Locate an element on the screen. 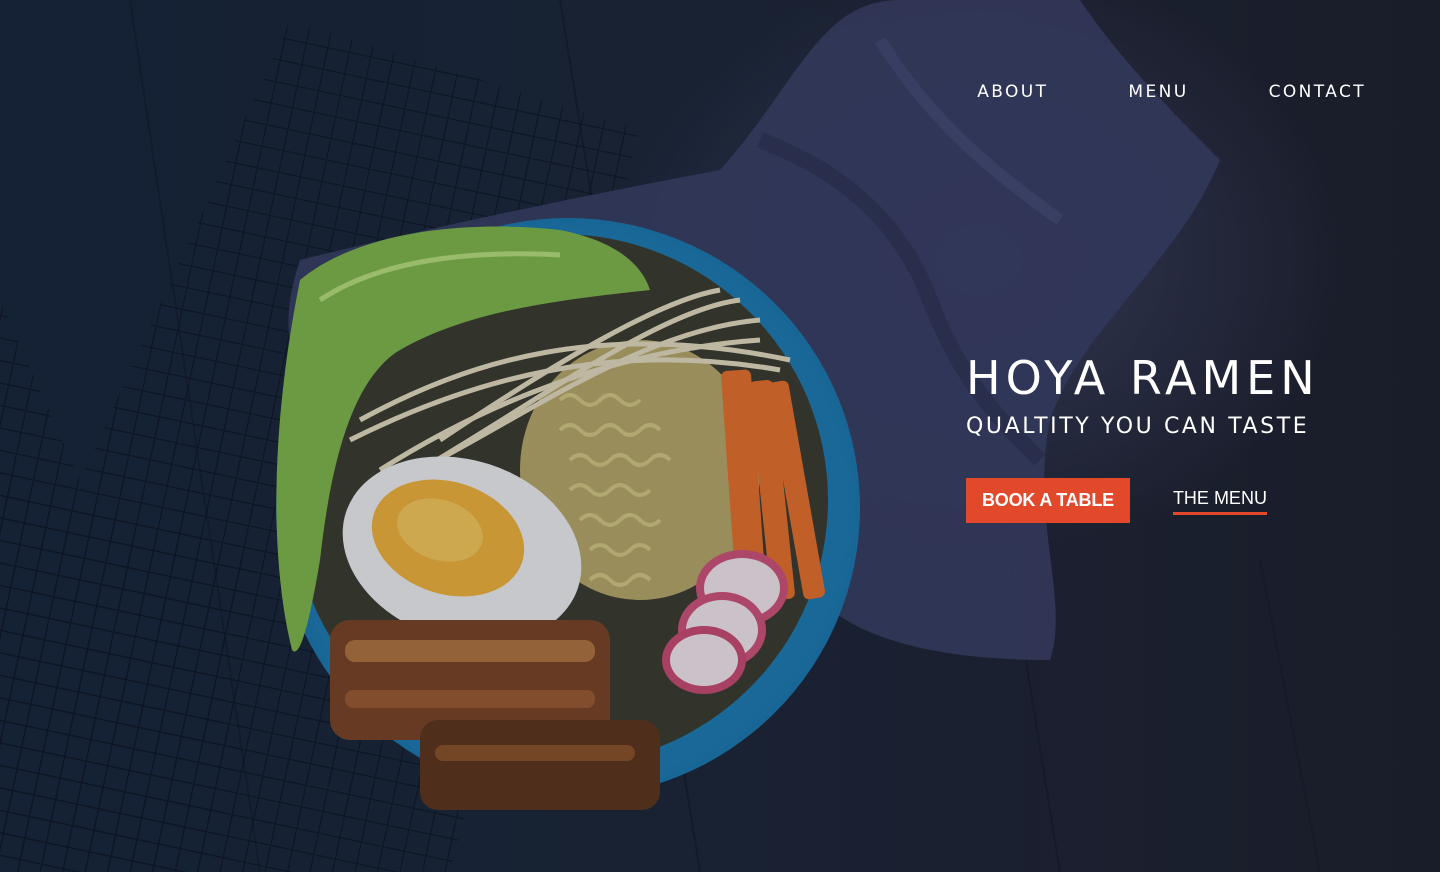 The image size is (1440, 872). nav-menu-link: MENU is located at coordinates (1158, 92).